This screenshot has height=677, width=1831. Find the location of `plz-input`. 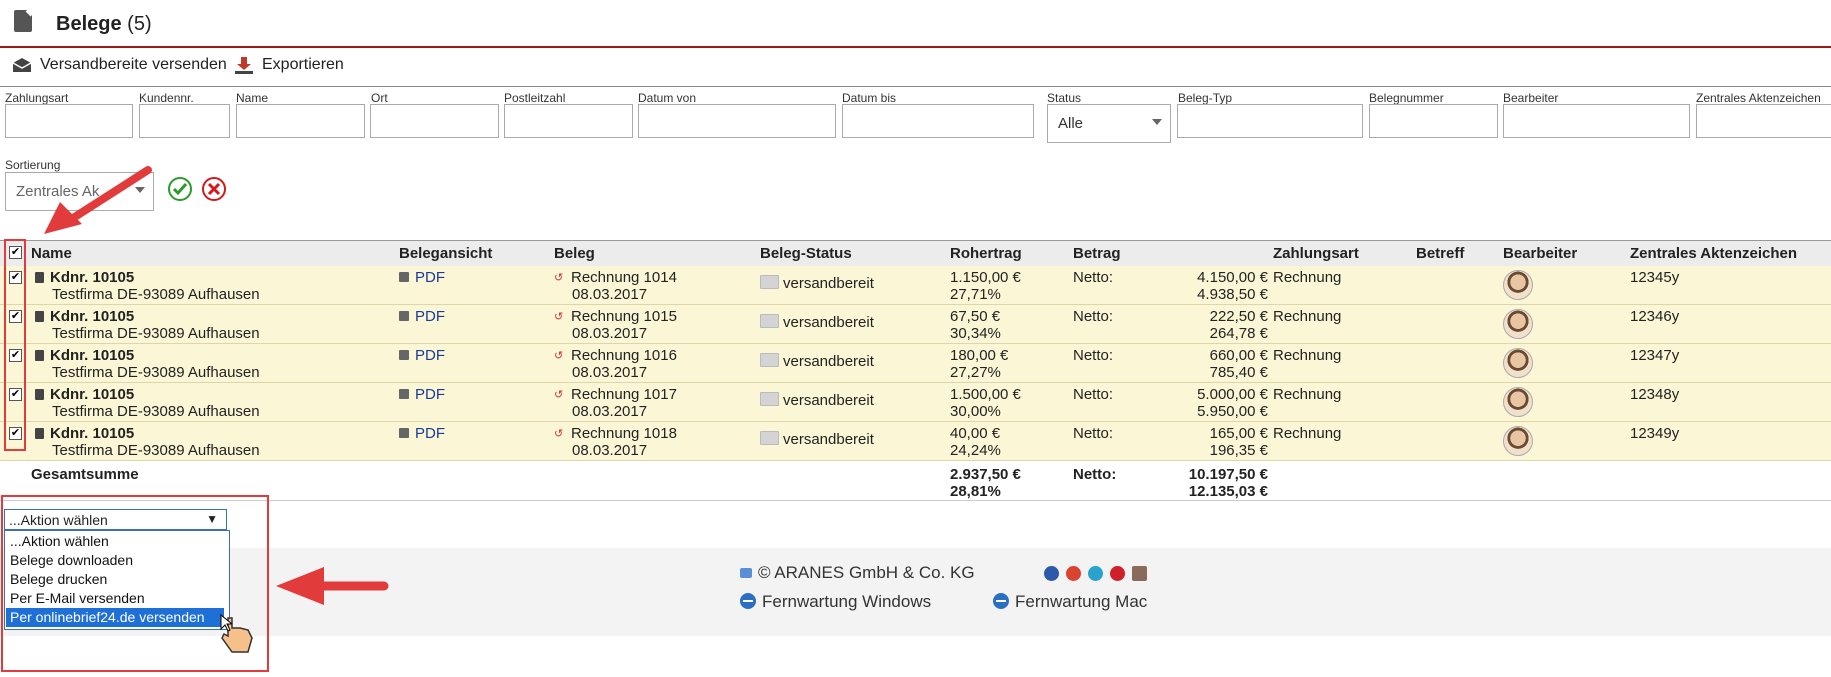

plz-input is located at coordinates (568, 121).